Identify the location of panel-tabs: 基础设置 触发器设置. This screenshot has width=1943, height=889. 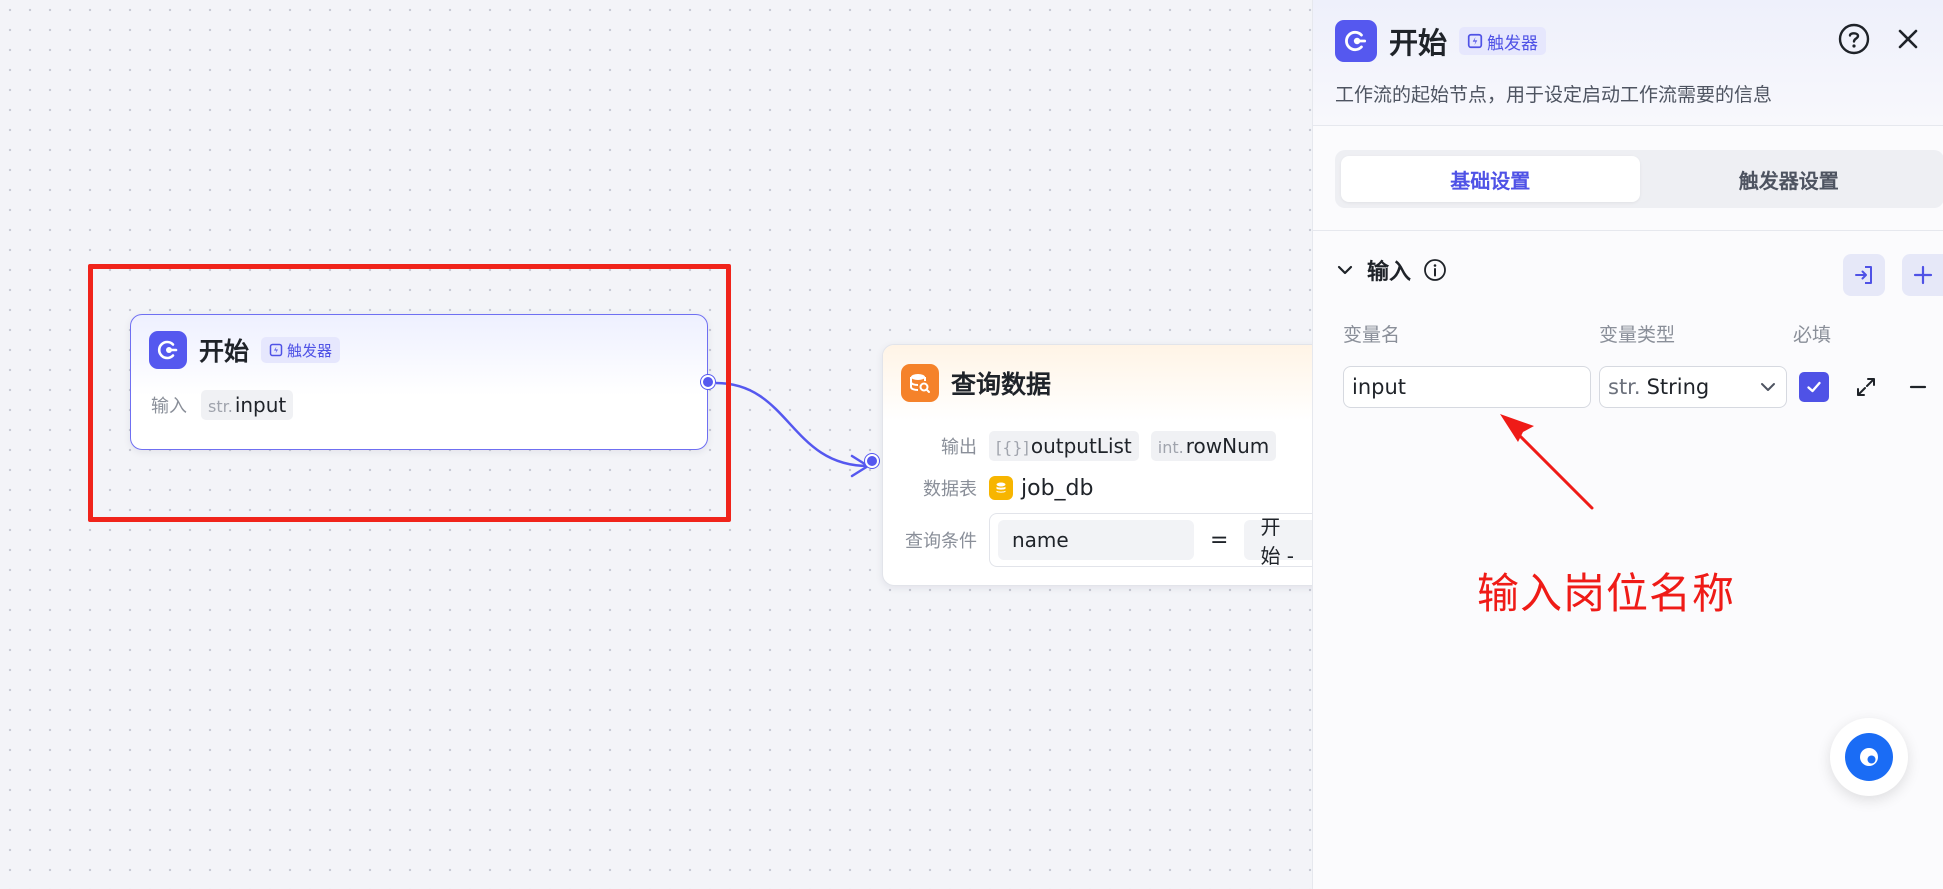
(1639, 179).